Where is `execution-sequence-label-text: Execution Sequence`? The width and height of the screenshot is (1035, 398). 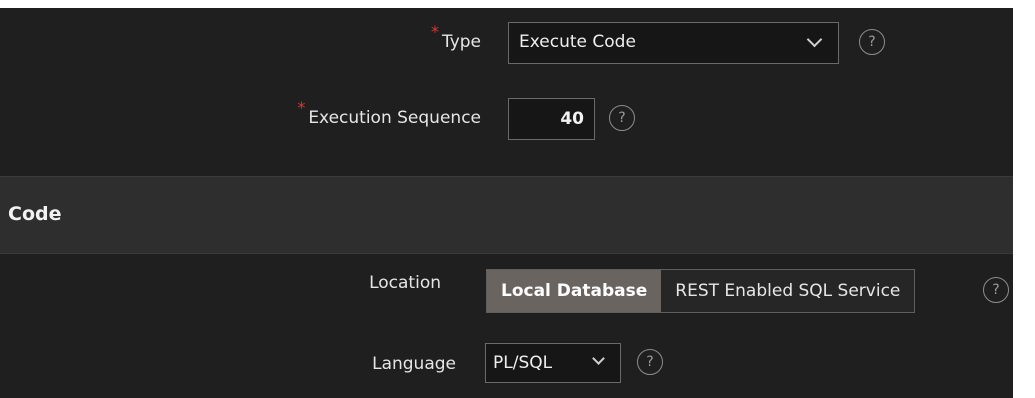
execution-sequence-label-text: Execution Sequence is located at coordinates (394, 118).